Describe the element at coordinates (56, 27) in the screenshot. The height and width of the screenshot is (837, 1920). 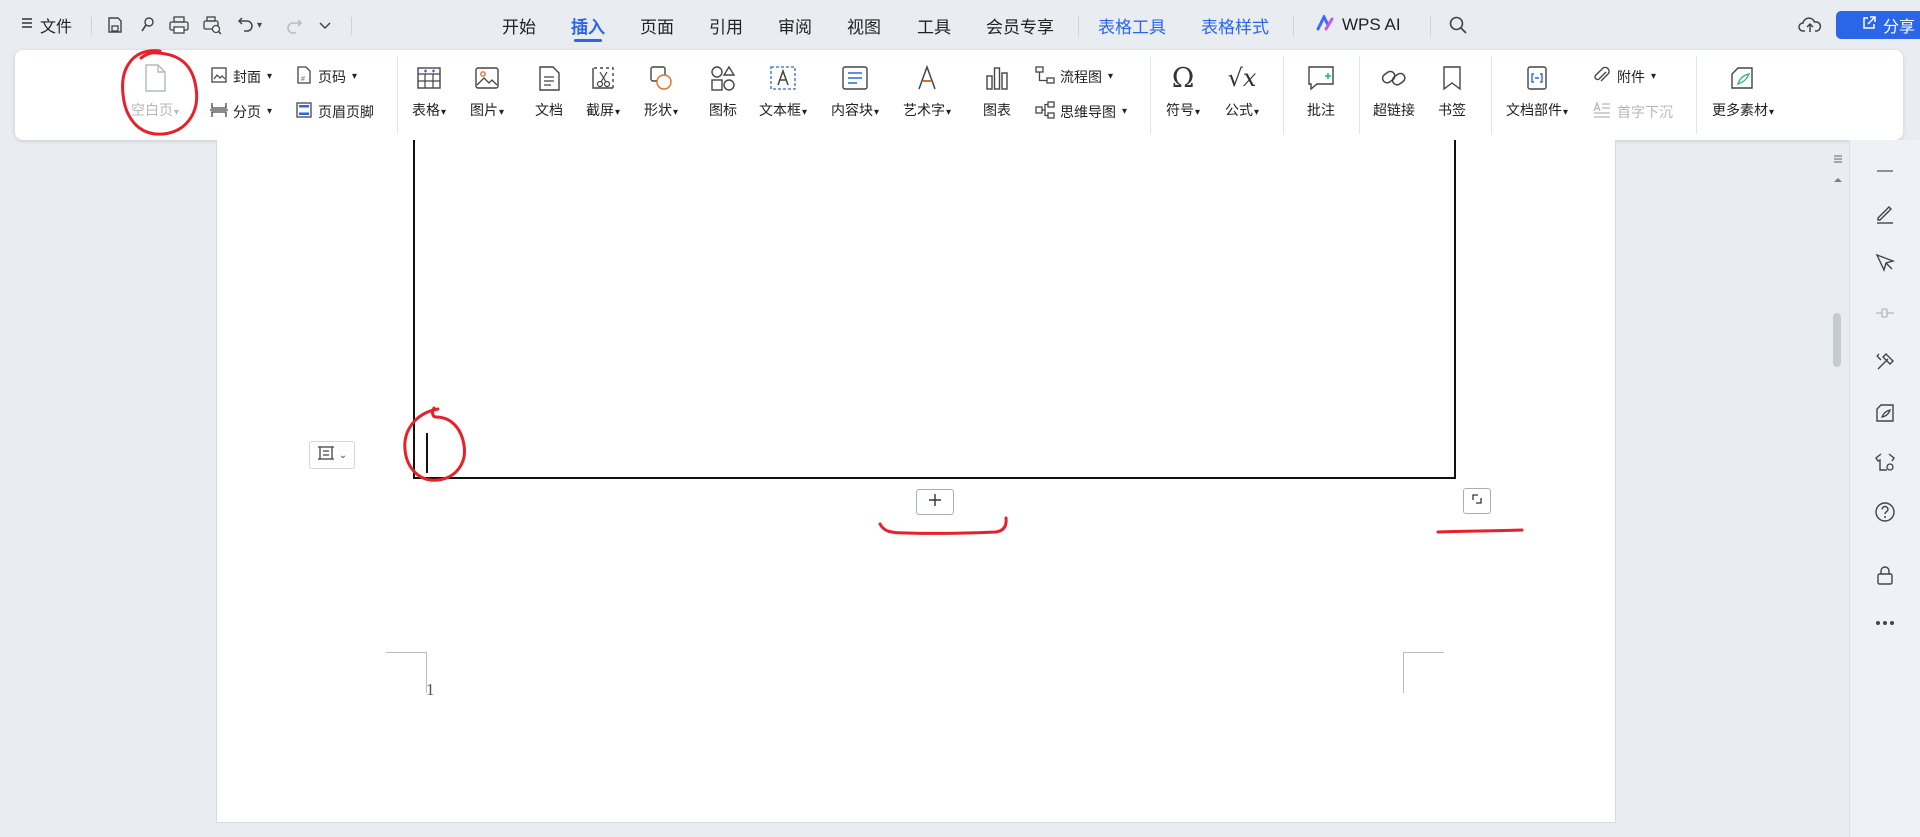
I see `file-menu-label: 文件` at that location.